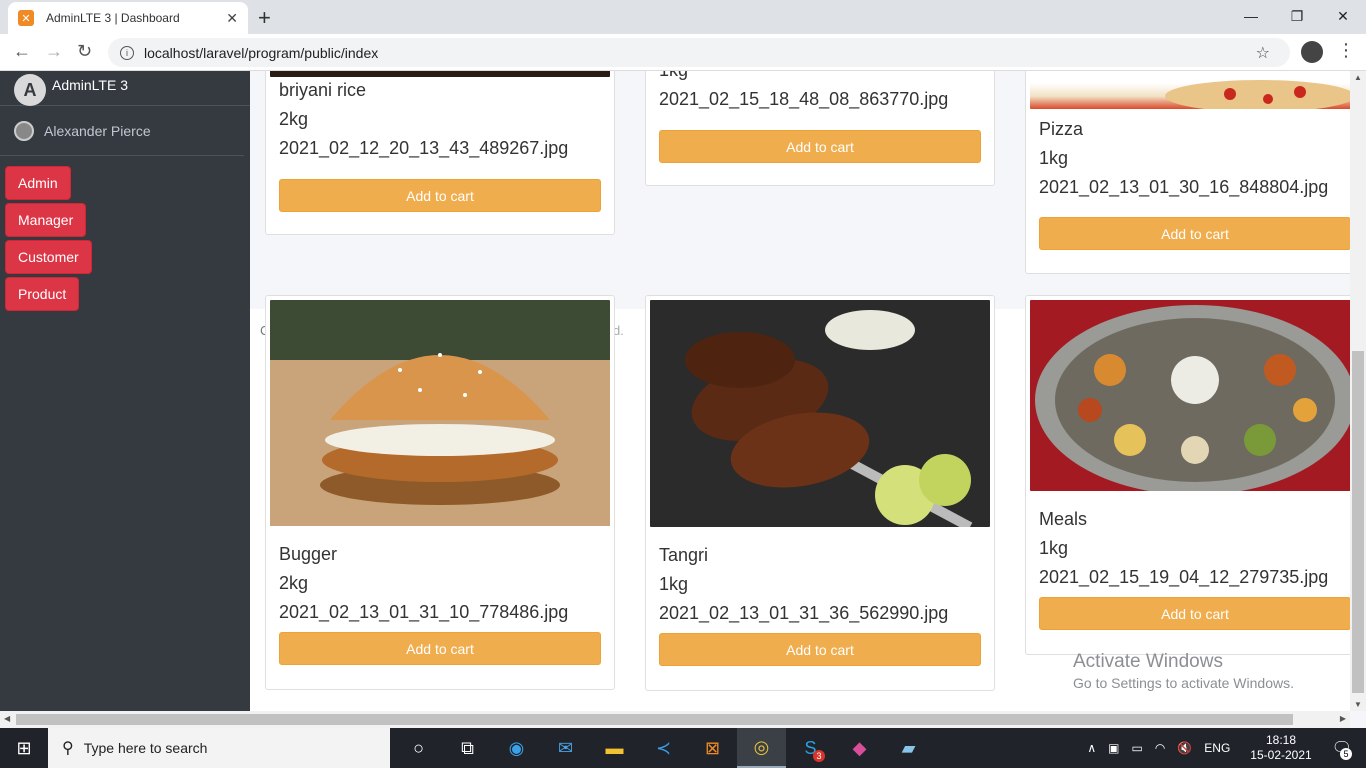 This screenshot has height=768, width=1366. What do you see at coordinates (1184, 748) in the screenshot?
I see `volume-muted-icon: 🔇` at bounding box center [1184, 748].